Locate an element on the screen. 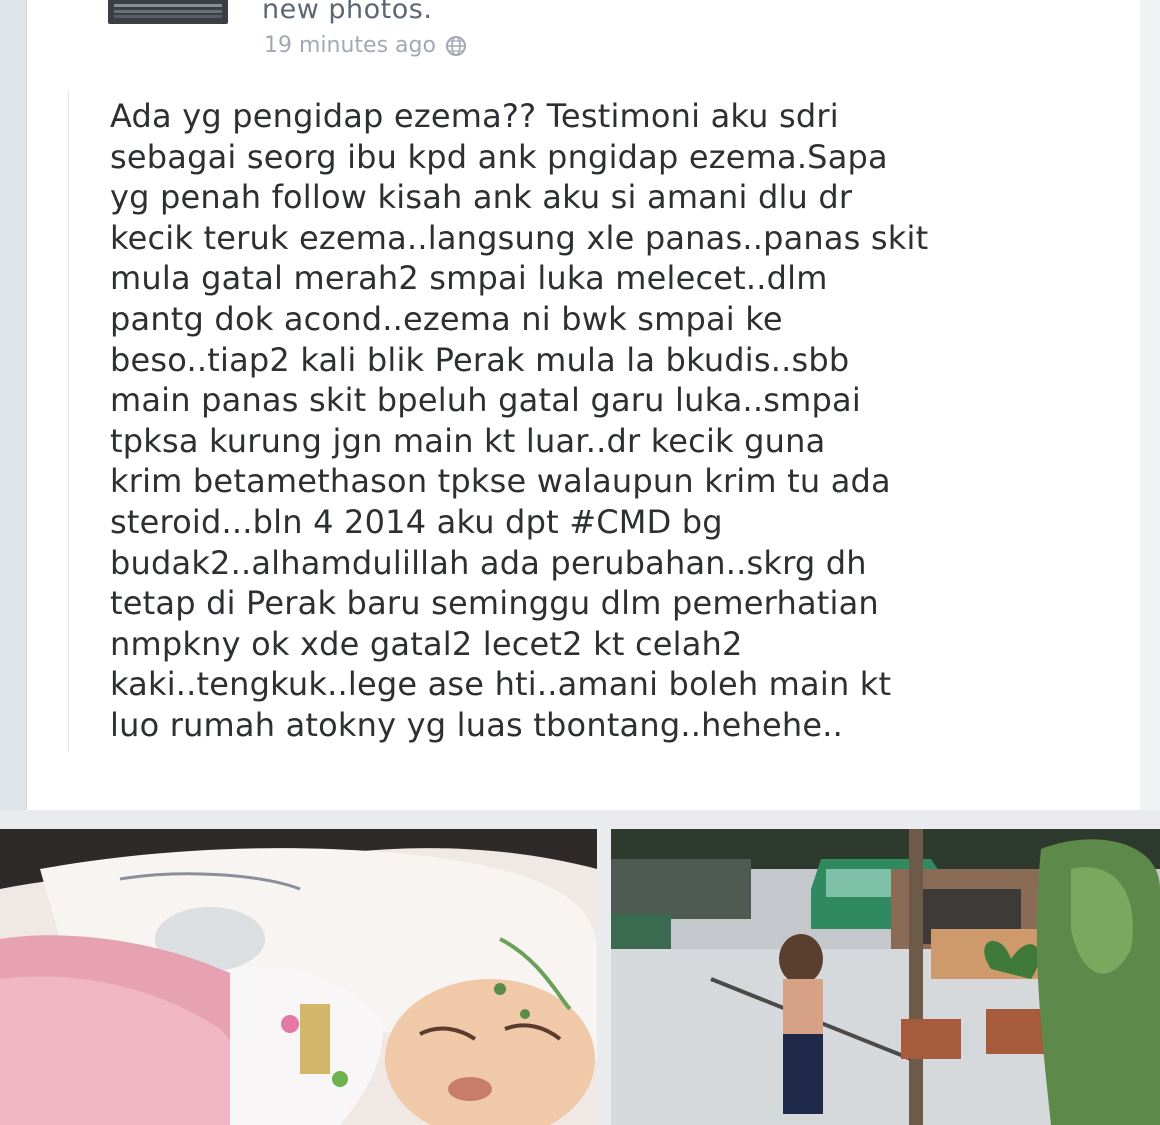 The width and height of the screenshot is (1160, 1125). timestamp-text: 19 minutes ago is located at coordinates (350, 45).